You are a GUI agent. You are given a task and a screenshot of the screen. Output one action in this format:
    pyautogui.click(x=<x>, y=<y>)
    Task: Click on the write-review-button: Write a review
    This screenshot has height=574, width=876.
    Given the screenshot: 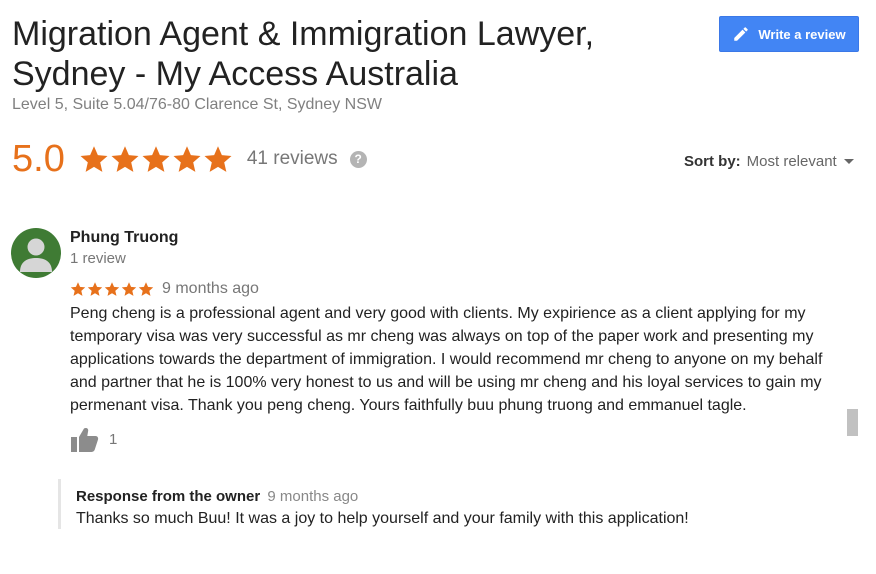 What is the action you would take?
    pyautogui.click(x=789, y=34)
    